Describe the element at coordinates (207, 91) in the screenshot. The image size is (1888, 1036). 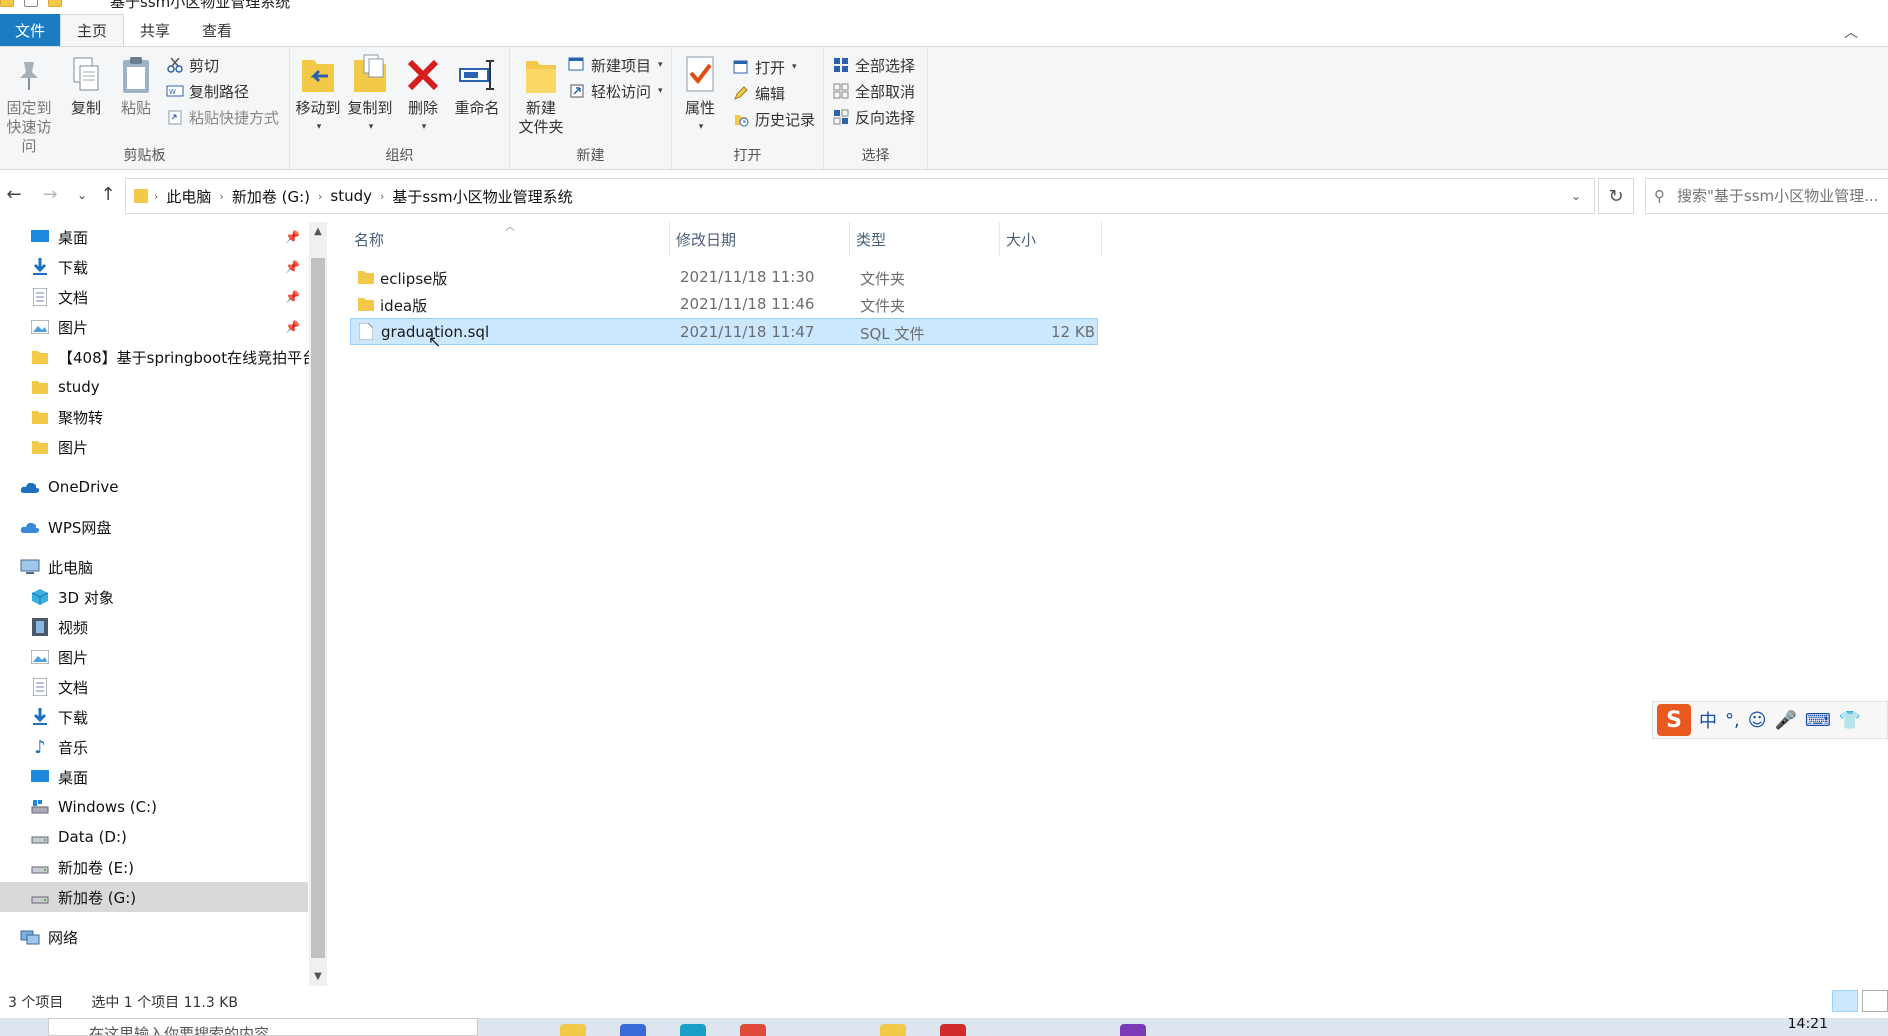
I see `copy-path-button: W 复制路径` at that location.